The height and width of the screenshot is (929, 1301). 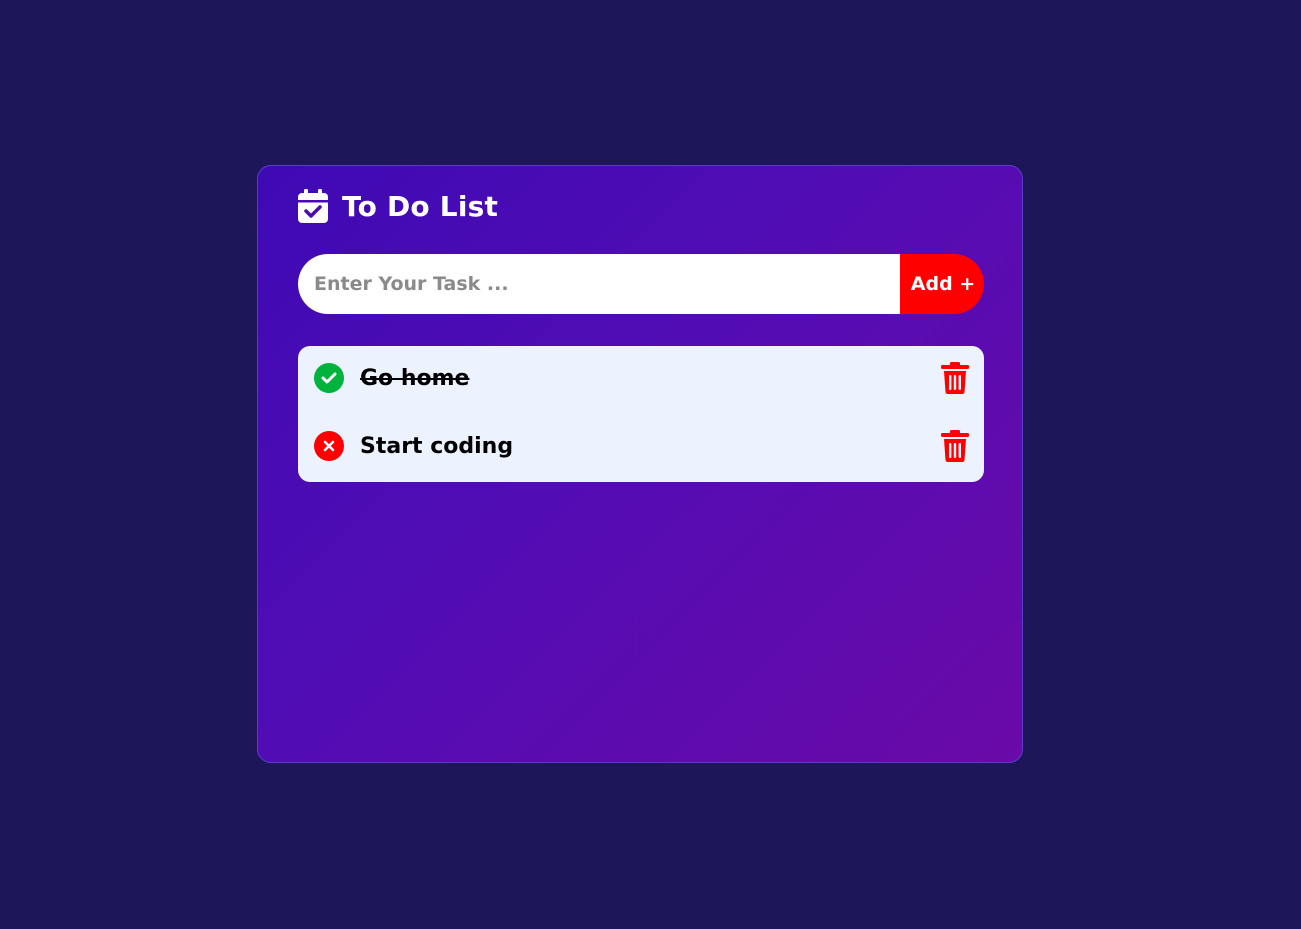 What do you see at coordinates (942, 284) in the screenshot?
I see `add-task-button: Add +` at bounding box center [942, 284].